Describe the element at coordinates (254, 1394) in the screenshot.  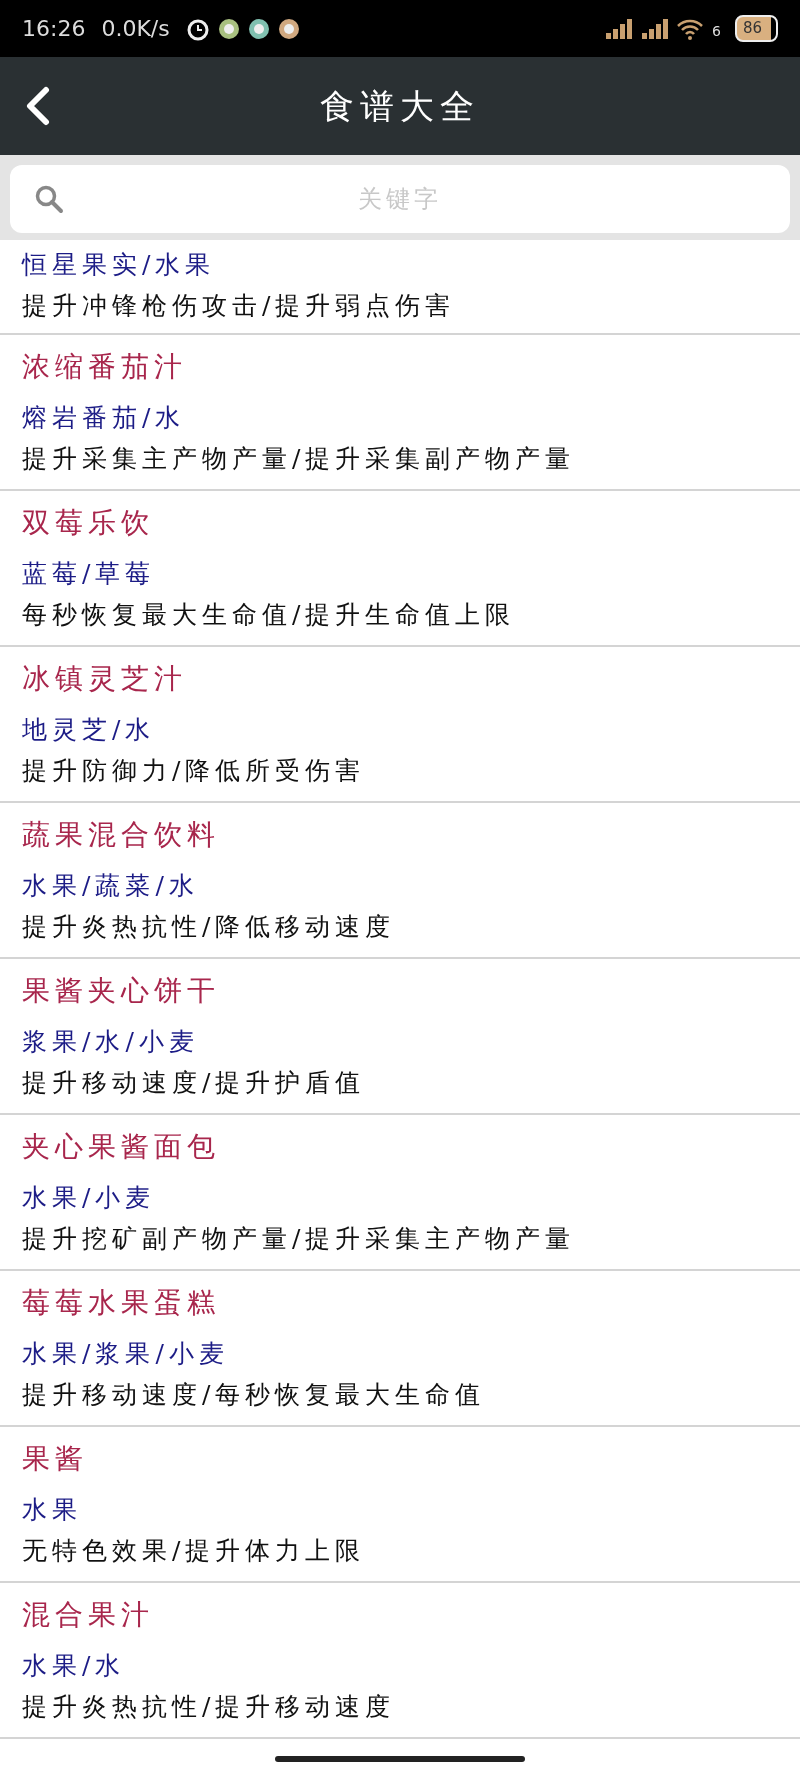
I see `effect-text: 提升移动速度/每秒恢复最大生命值` at that location.